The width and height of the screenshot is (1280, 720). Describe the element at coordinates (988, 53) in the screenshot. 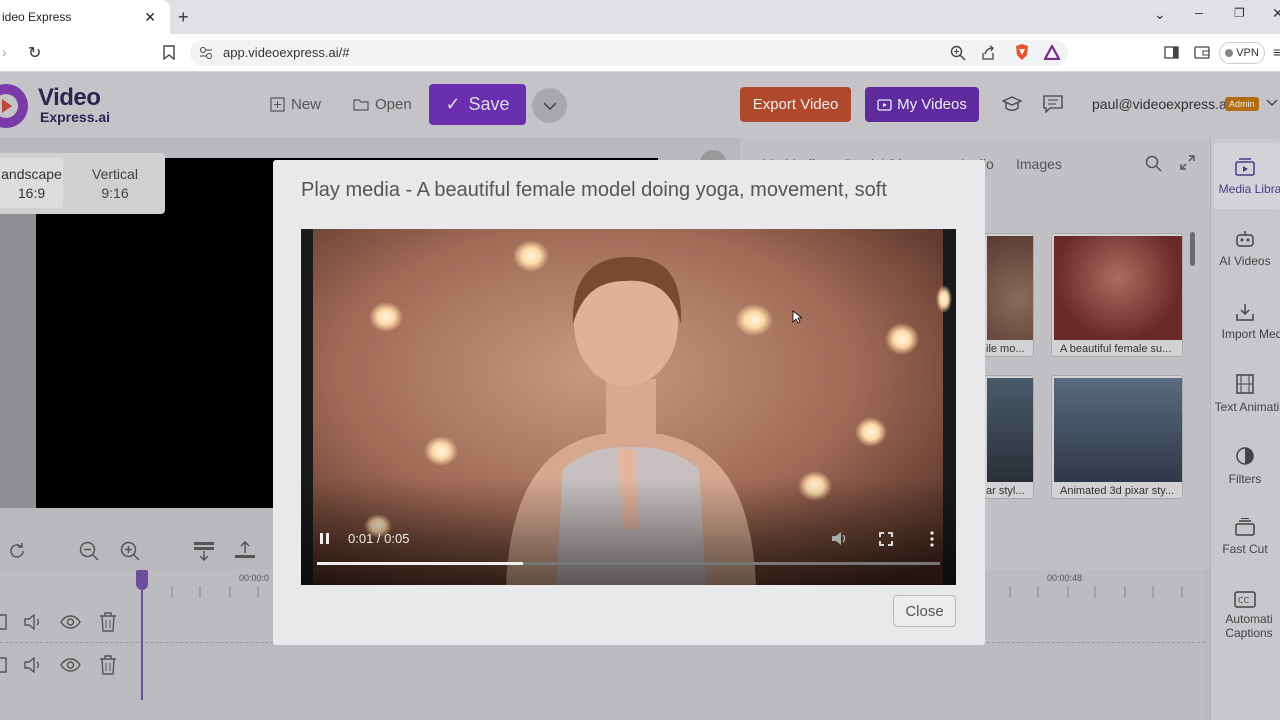

I see `share-icon` at that location.